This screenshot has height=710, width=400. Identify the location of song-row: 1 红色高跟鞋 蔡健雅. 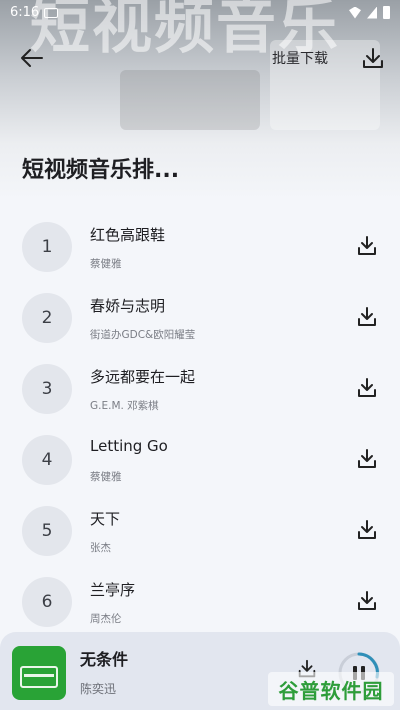
(200, 245).